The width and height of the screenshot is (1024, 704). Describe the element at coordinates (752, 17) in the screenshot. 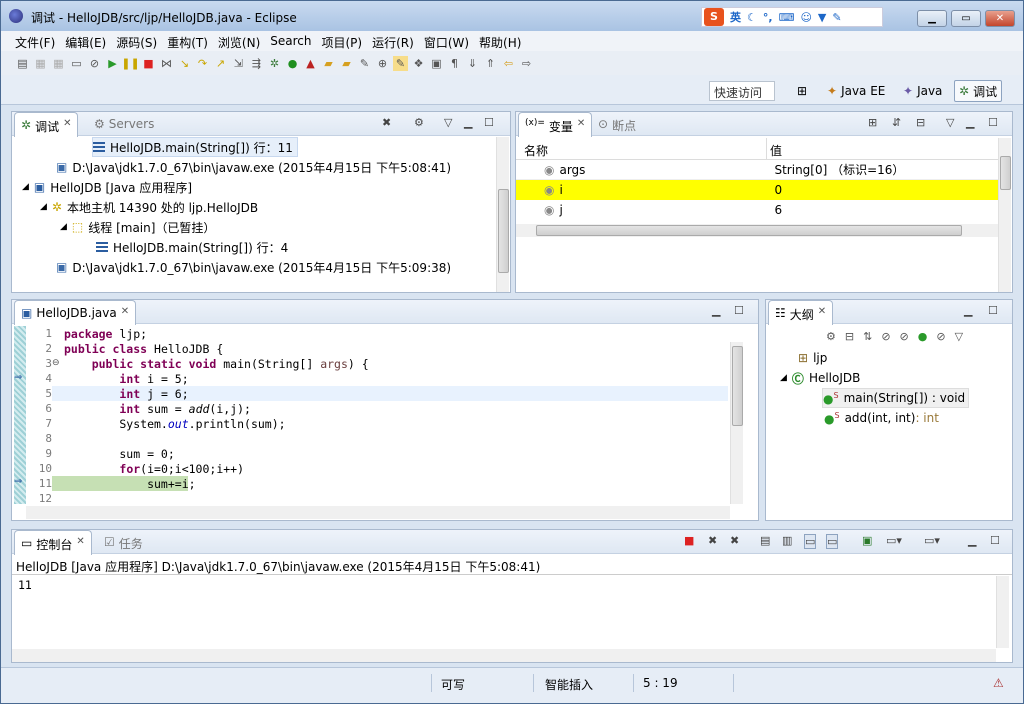

I see `moon-icon: ☾` at that location.